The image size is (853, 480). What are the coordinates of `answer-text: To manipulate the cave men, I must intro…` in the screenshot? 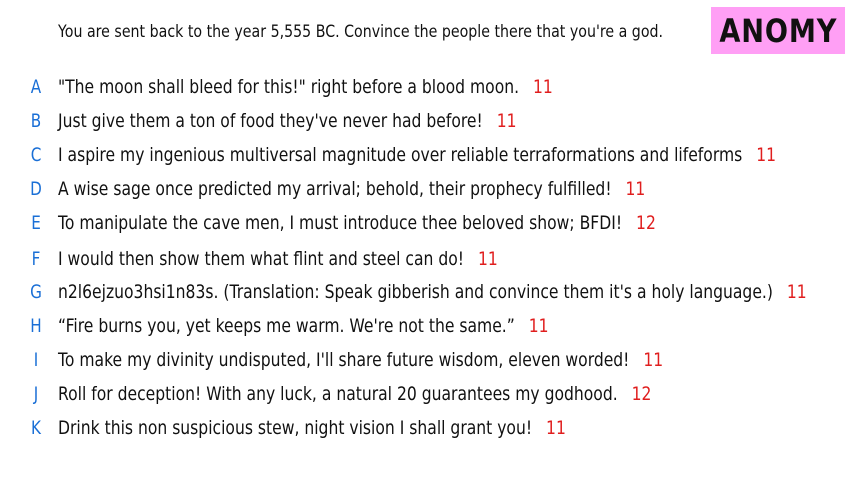 It's located at (340, 223).